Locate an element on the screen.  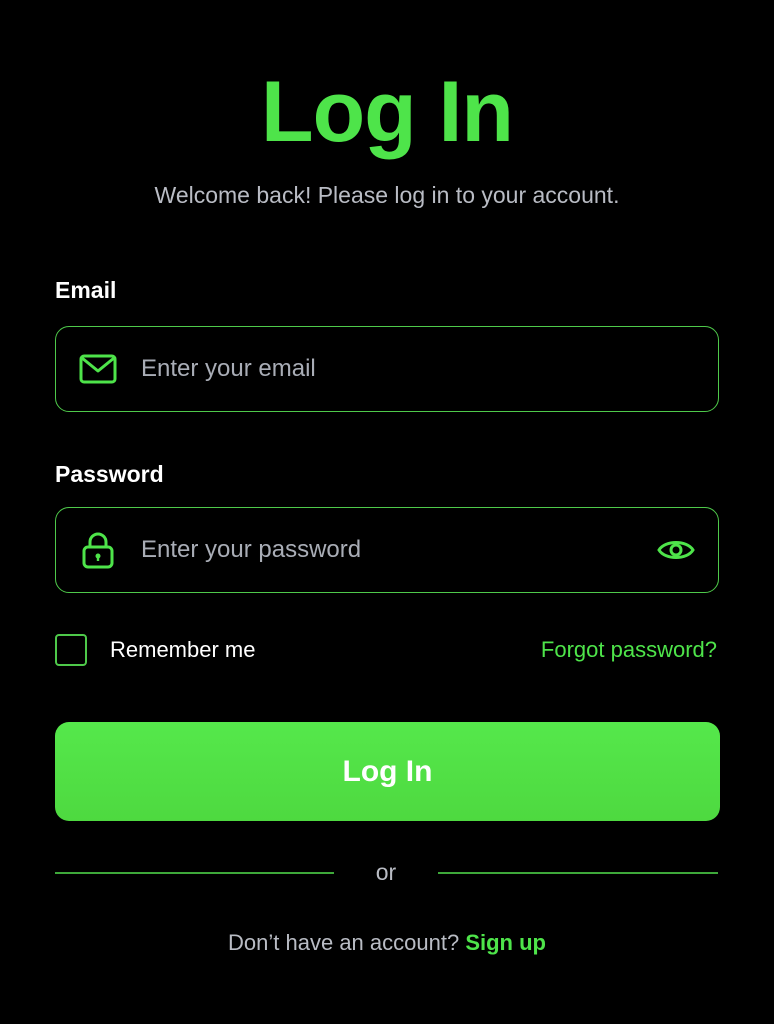
divider-text: or is located at coordinates (386, 872).